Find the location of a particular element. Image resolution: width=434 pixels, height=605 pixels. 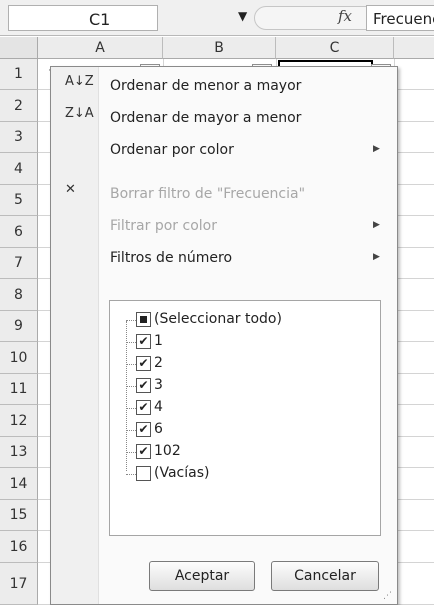

filter-value-item: ✔ 6 is located at coordinates (245, 430).